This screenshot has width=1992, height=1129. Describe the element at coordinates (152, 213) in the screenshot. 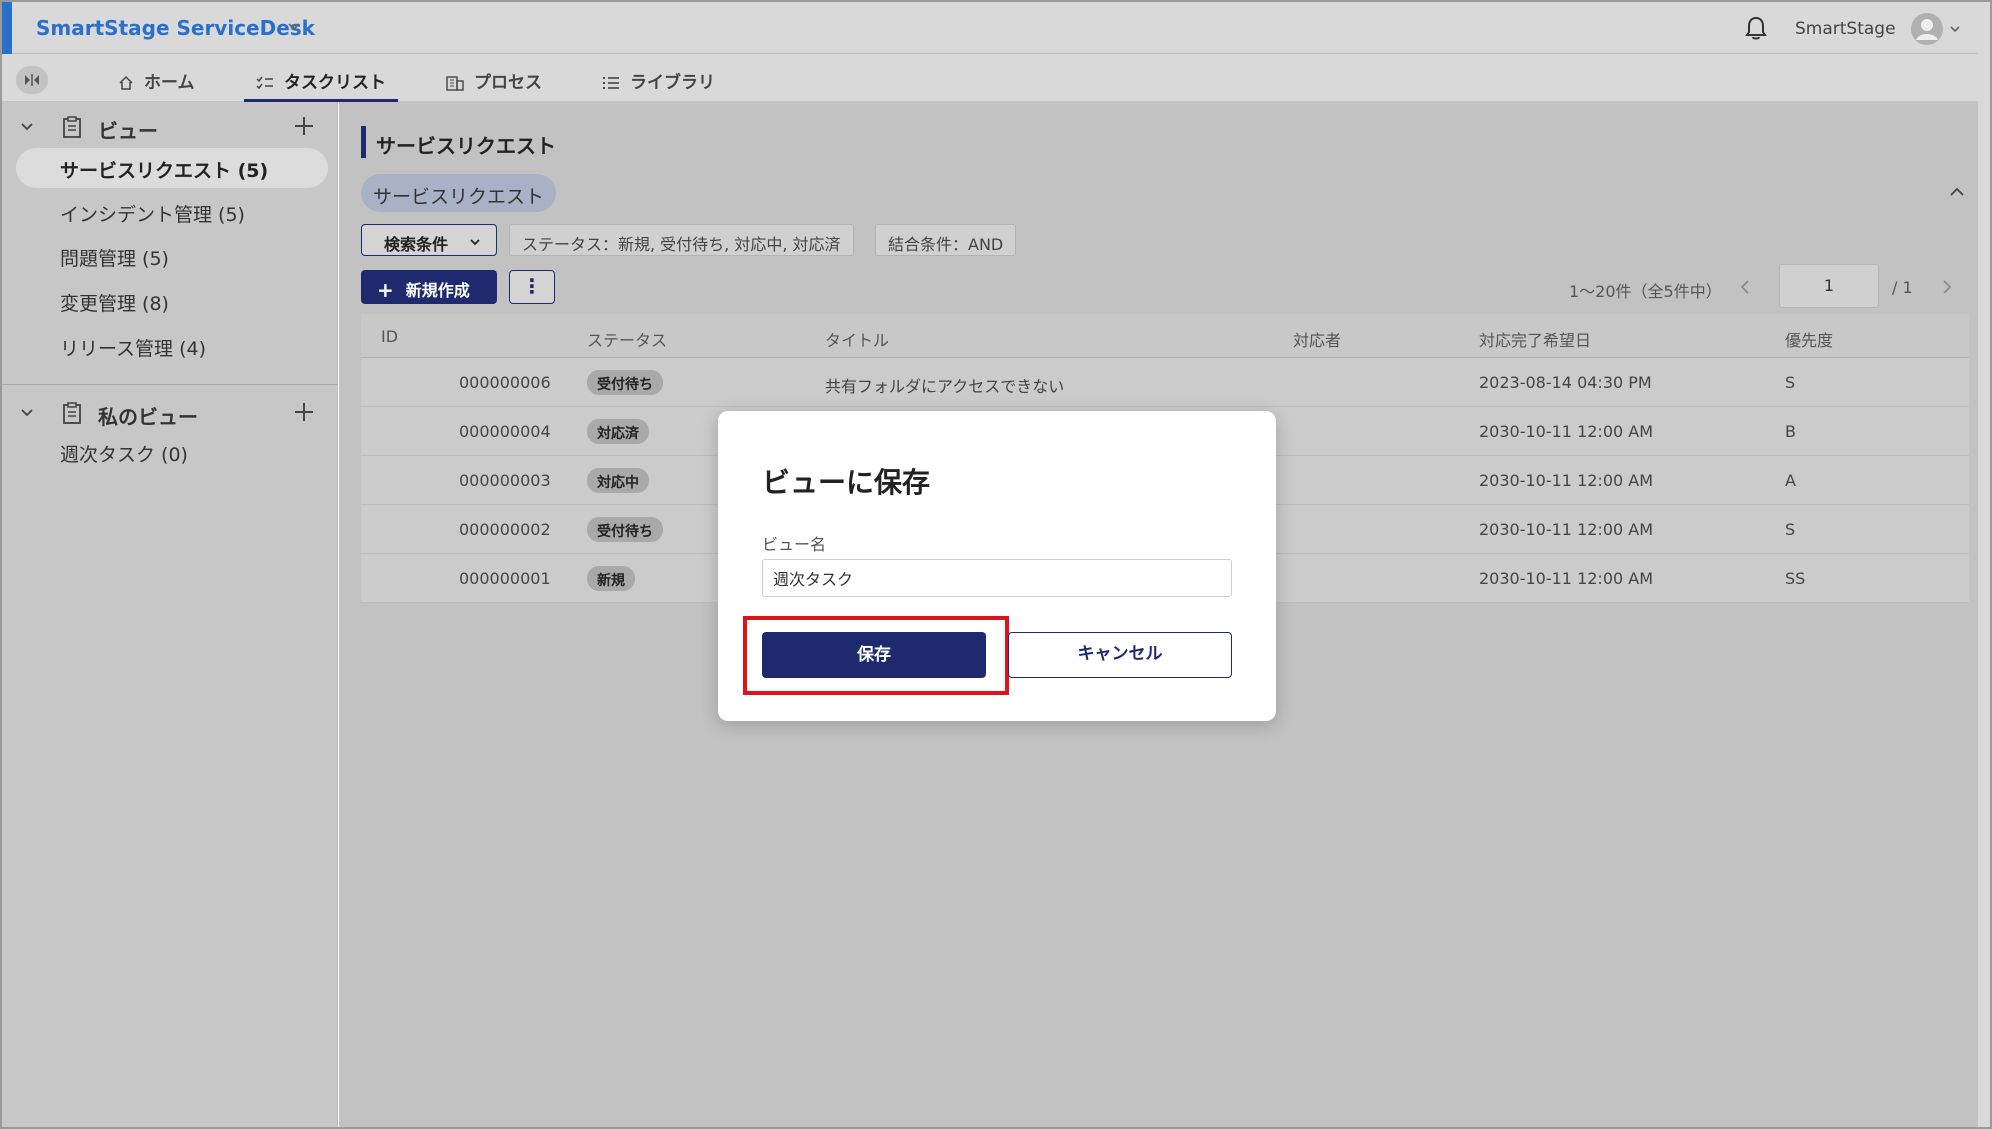

I see `sidebar-item-incident: インシデント管理 (5)` at that location.